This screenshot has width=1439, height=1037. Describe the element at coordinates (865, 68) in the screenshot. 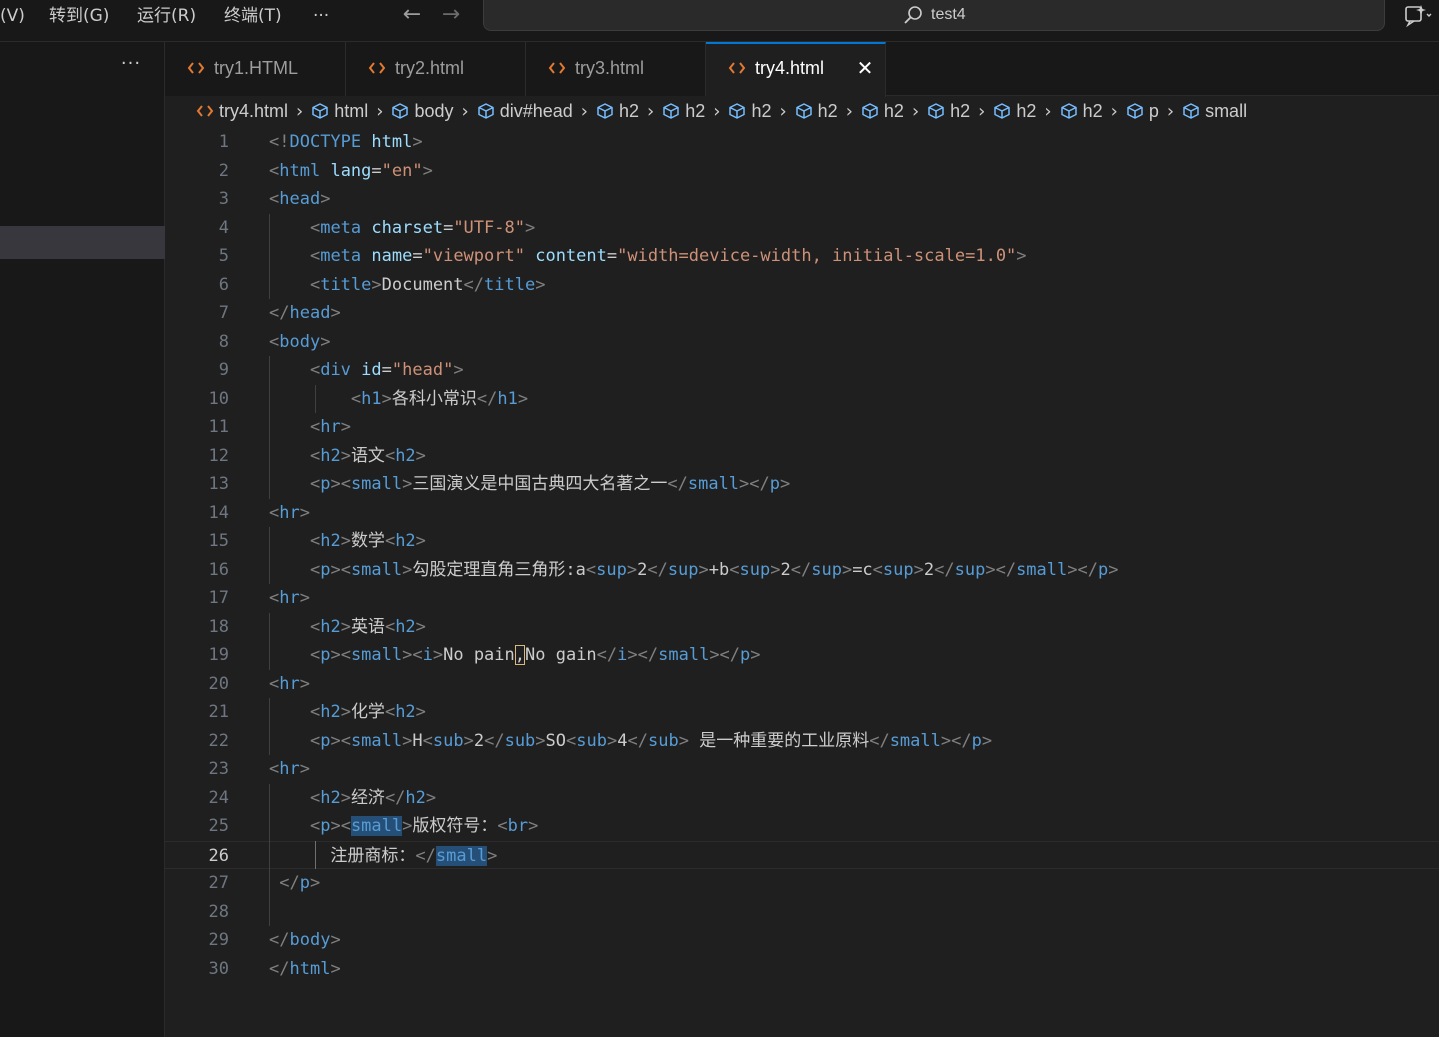

I see `close-icon: ✕` at that location.